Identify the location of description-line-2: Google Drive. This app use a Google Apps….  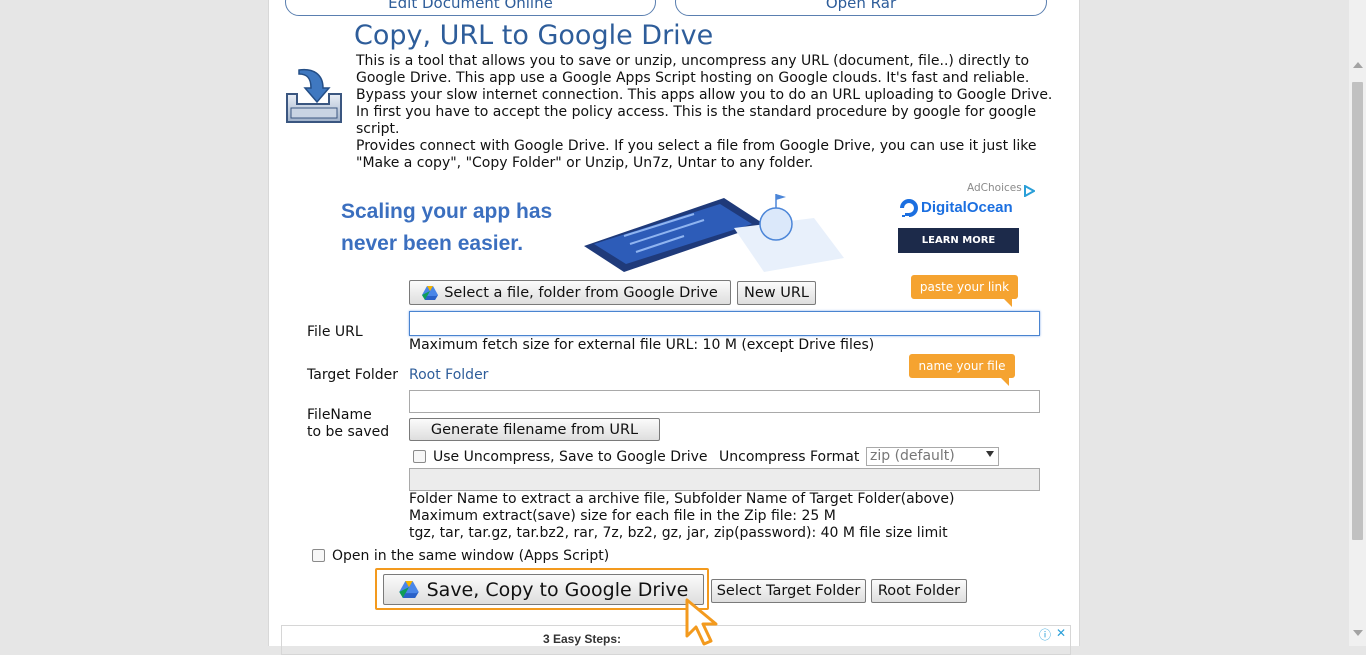
(693, 78).